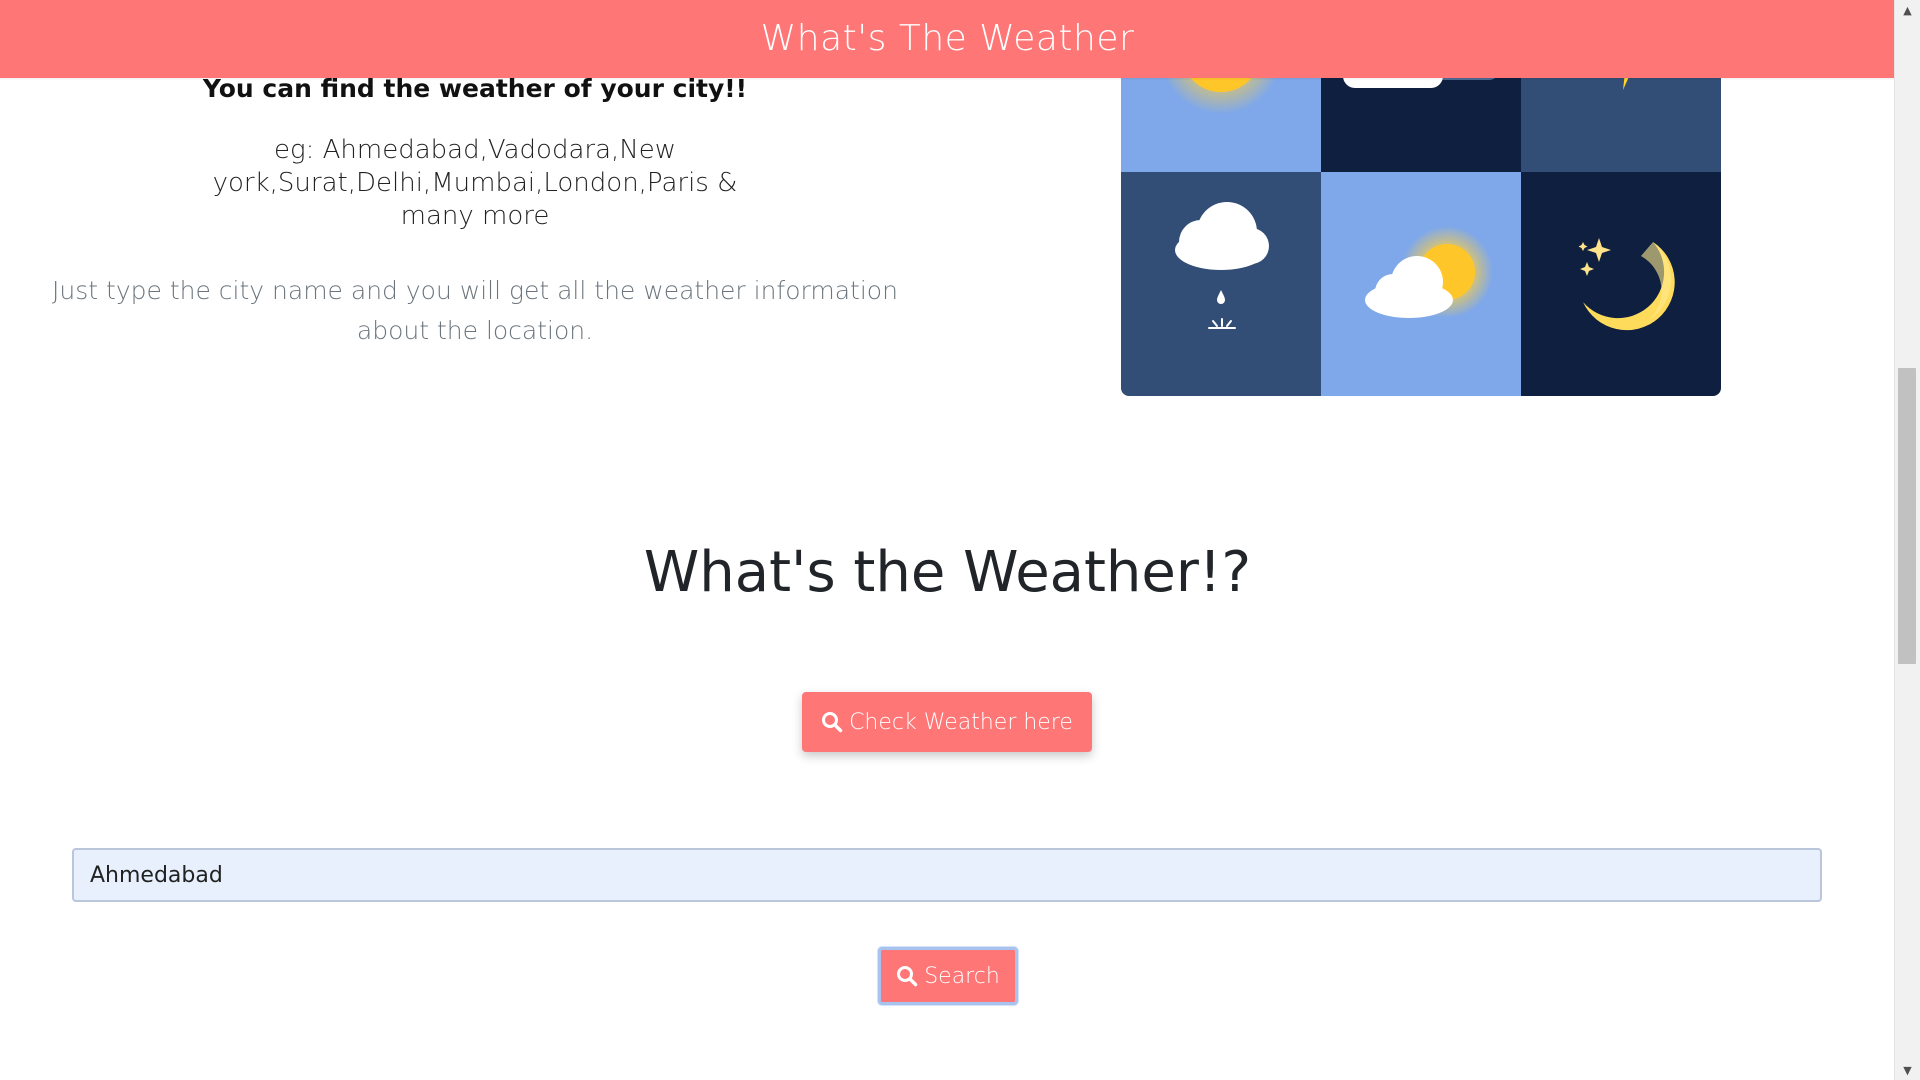 This screenshot has width=1920, height=1080. Describe the element at coordinates (1907, 1070) in the screenshot. I see `scroll-down-arrow-icon: ▼` at that location.